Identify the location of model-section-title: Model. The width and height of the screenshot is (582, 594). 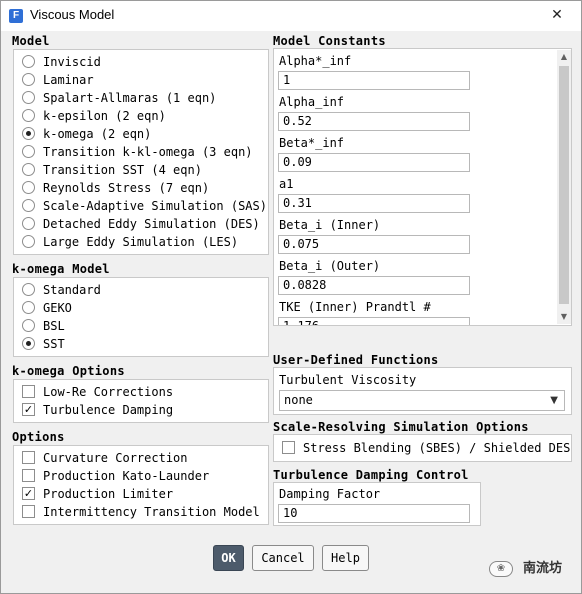
(31, 41).